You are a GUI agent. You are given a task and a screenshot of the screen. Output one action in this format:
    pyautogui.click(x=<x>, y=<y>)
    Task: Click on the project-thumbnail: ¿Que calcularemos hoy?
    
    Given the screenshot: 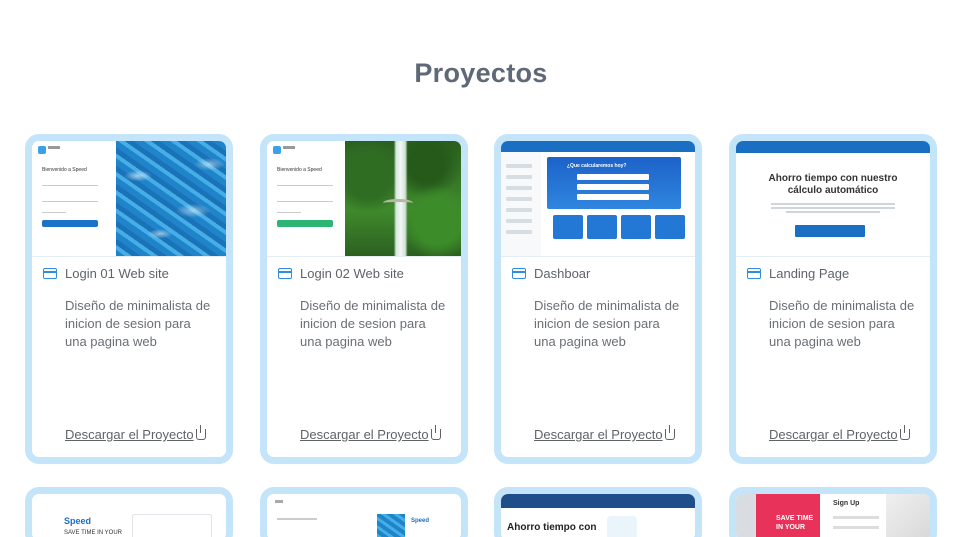 What is the action you would take?
    pyautogui.click(x=598, y=199)
    